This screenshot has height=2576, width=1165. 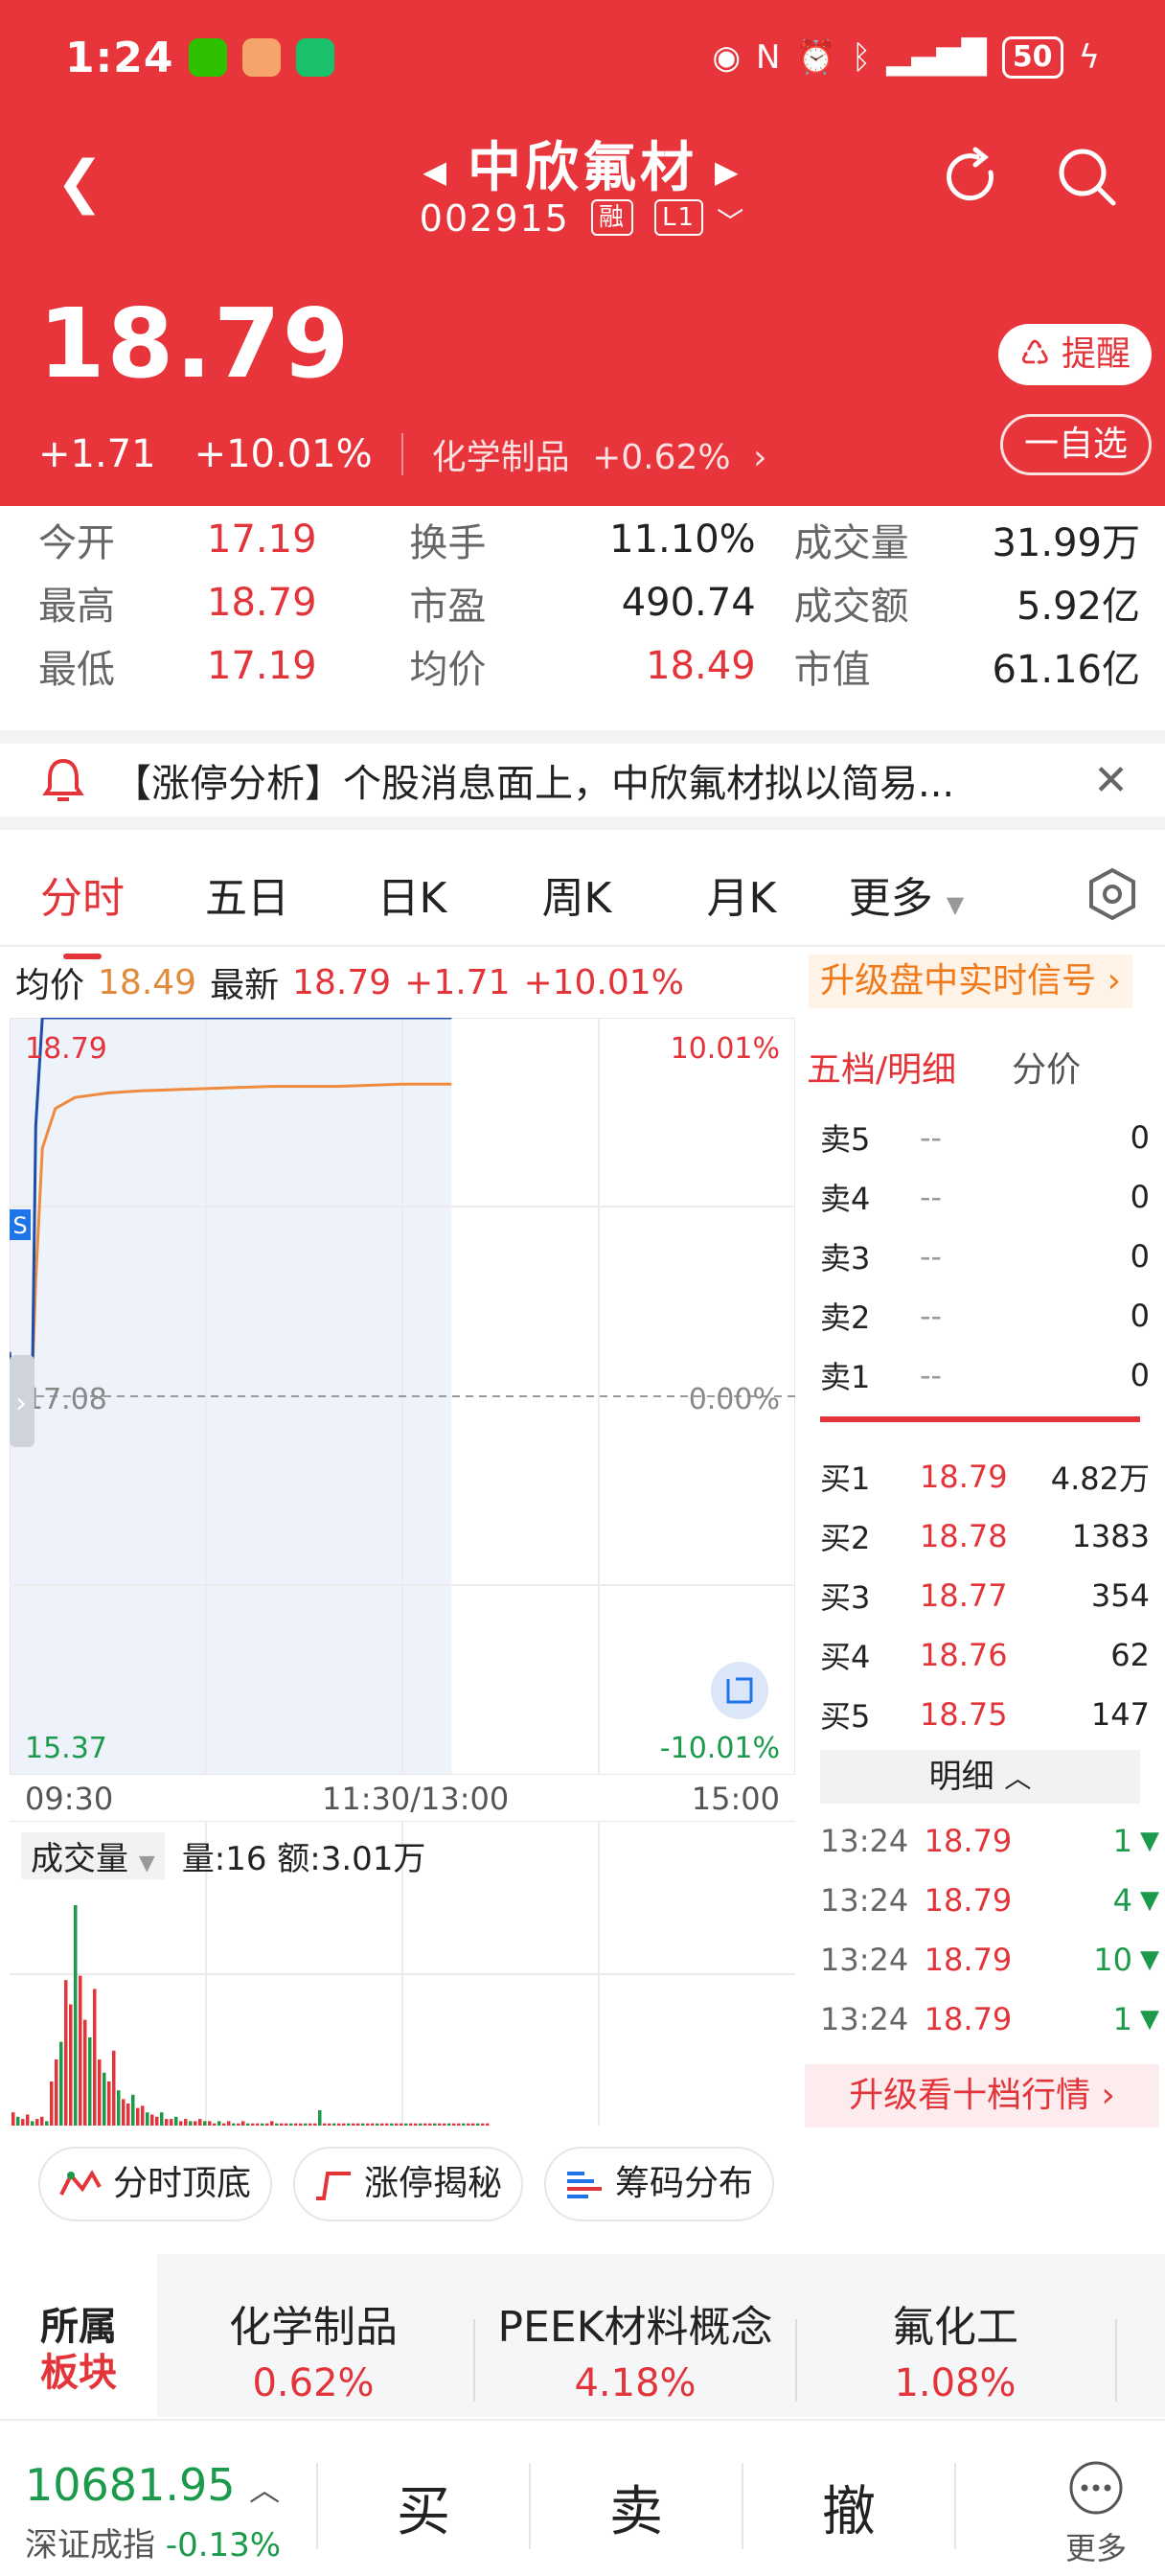 I want to click on sell-order-row: 卖5 -- 0, so click(x=982, y=1137).